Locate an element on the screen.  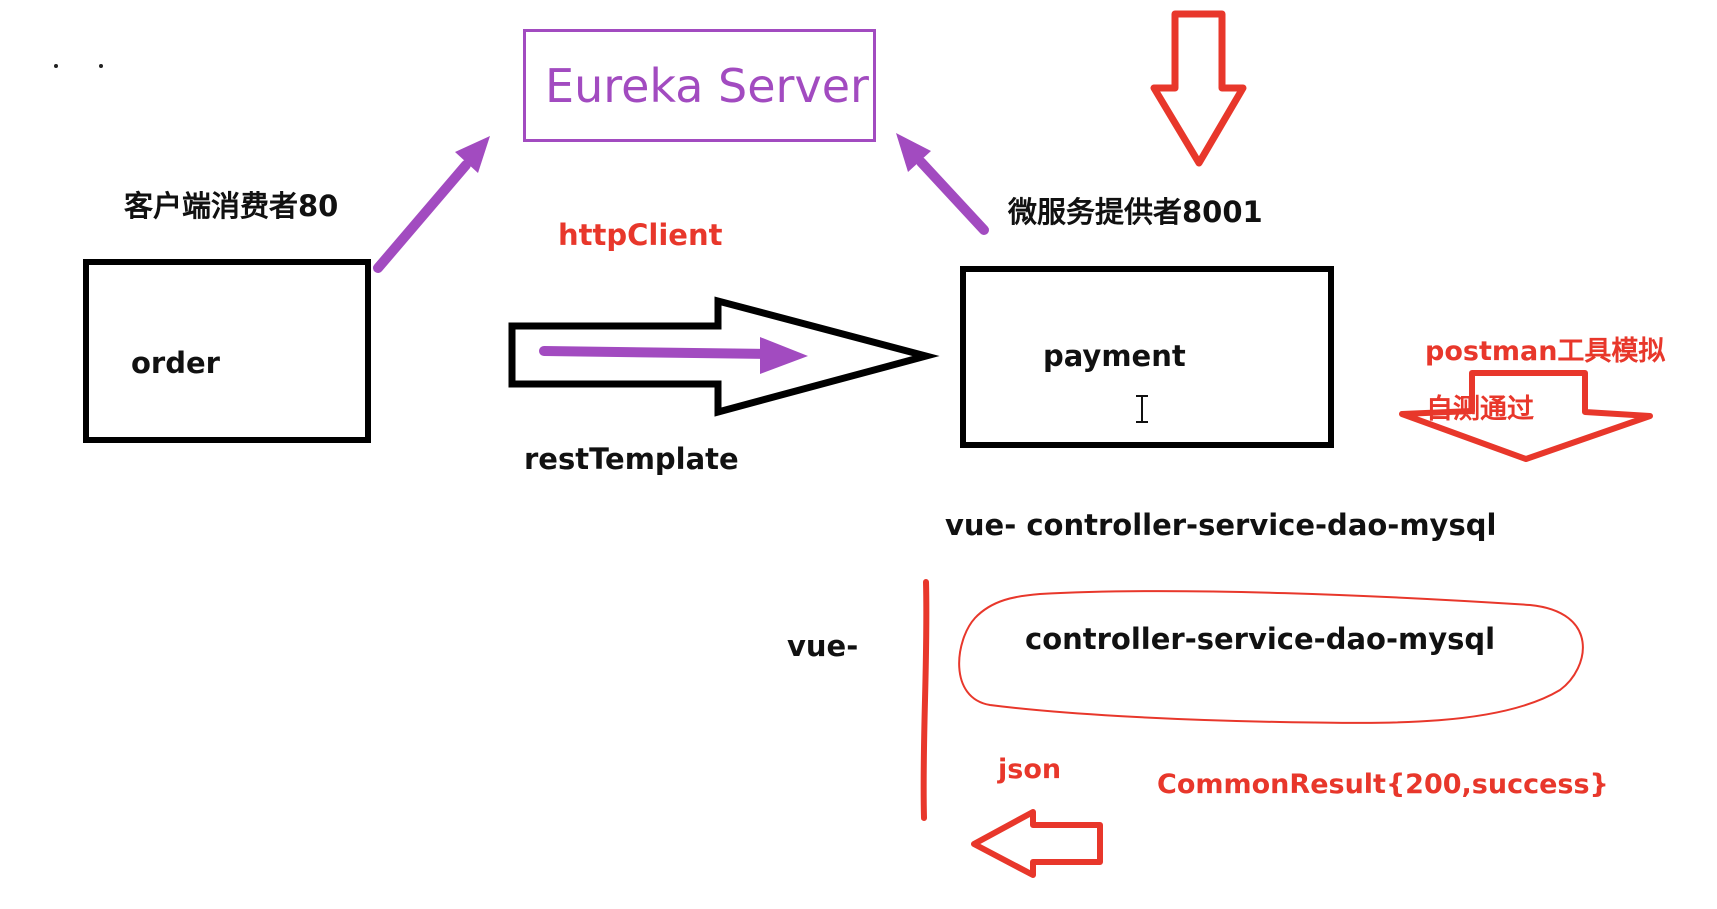
resttemplate-label: restTemplate is located at coordinates (631, 459).